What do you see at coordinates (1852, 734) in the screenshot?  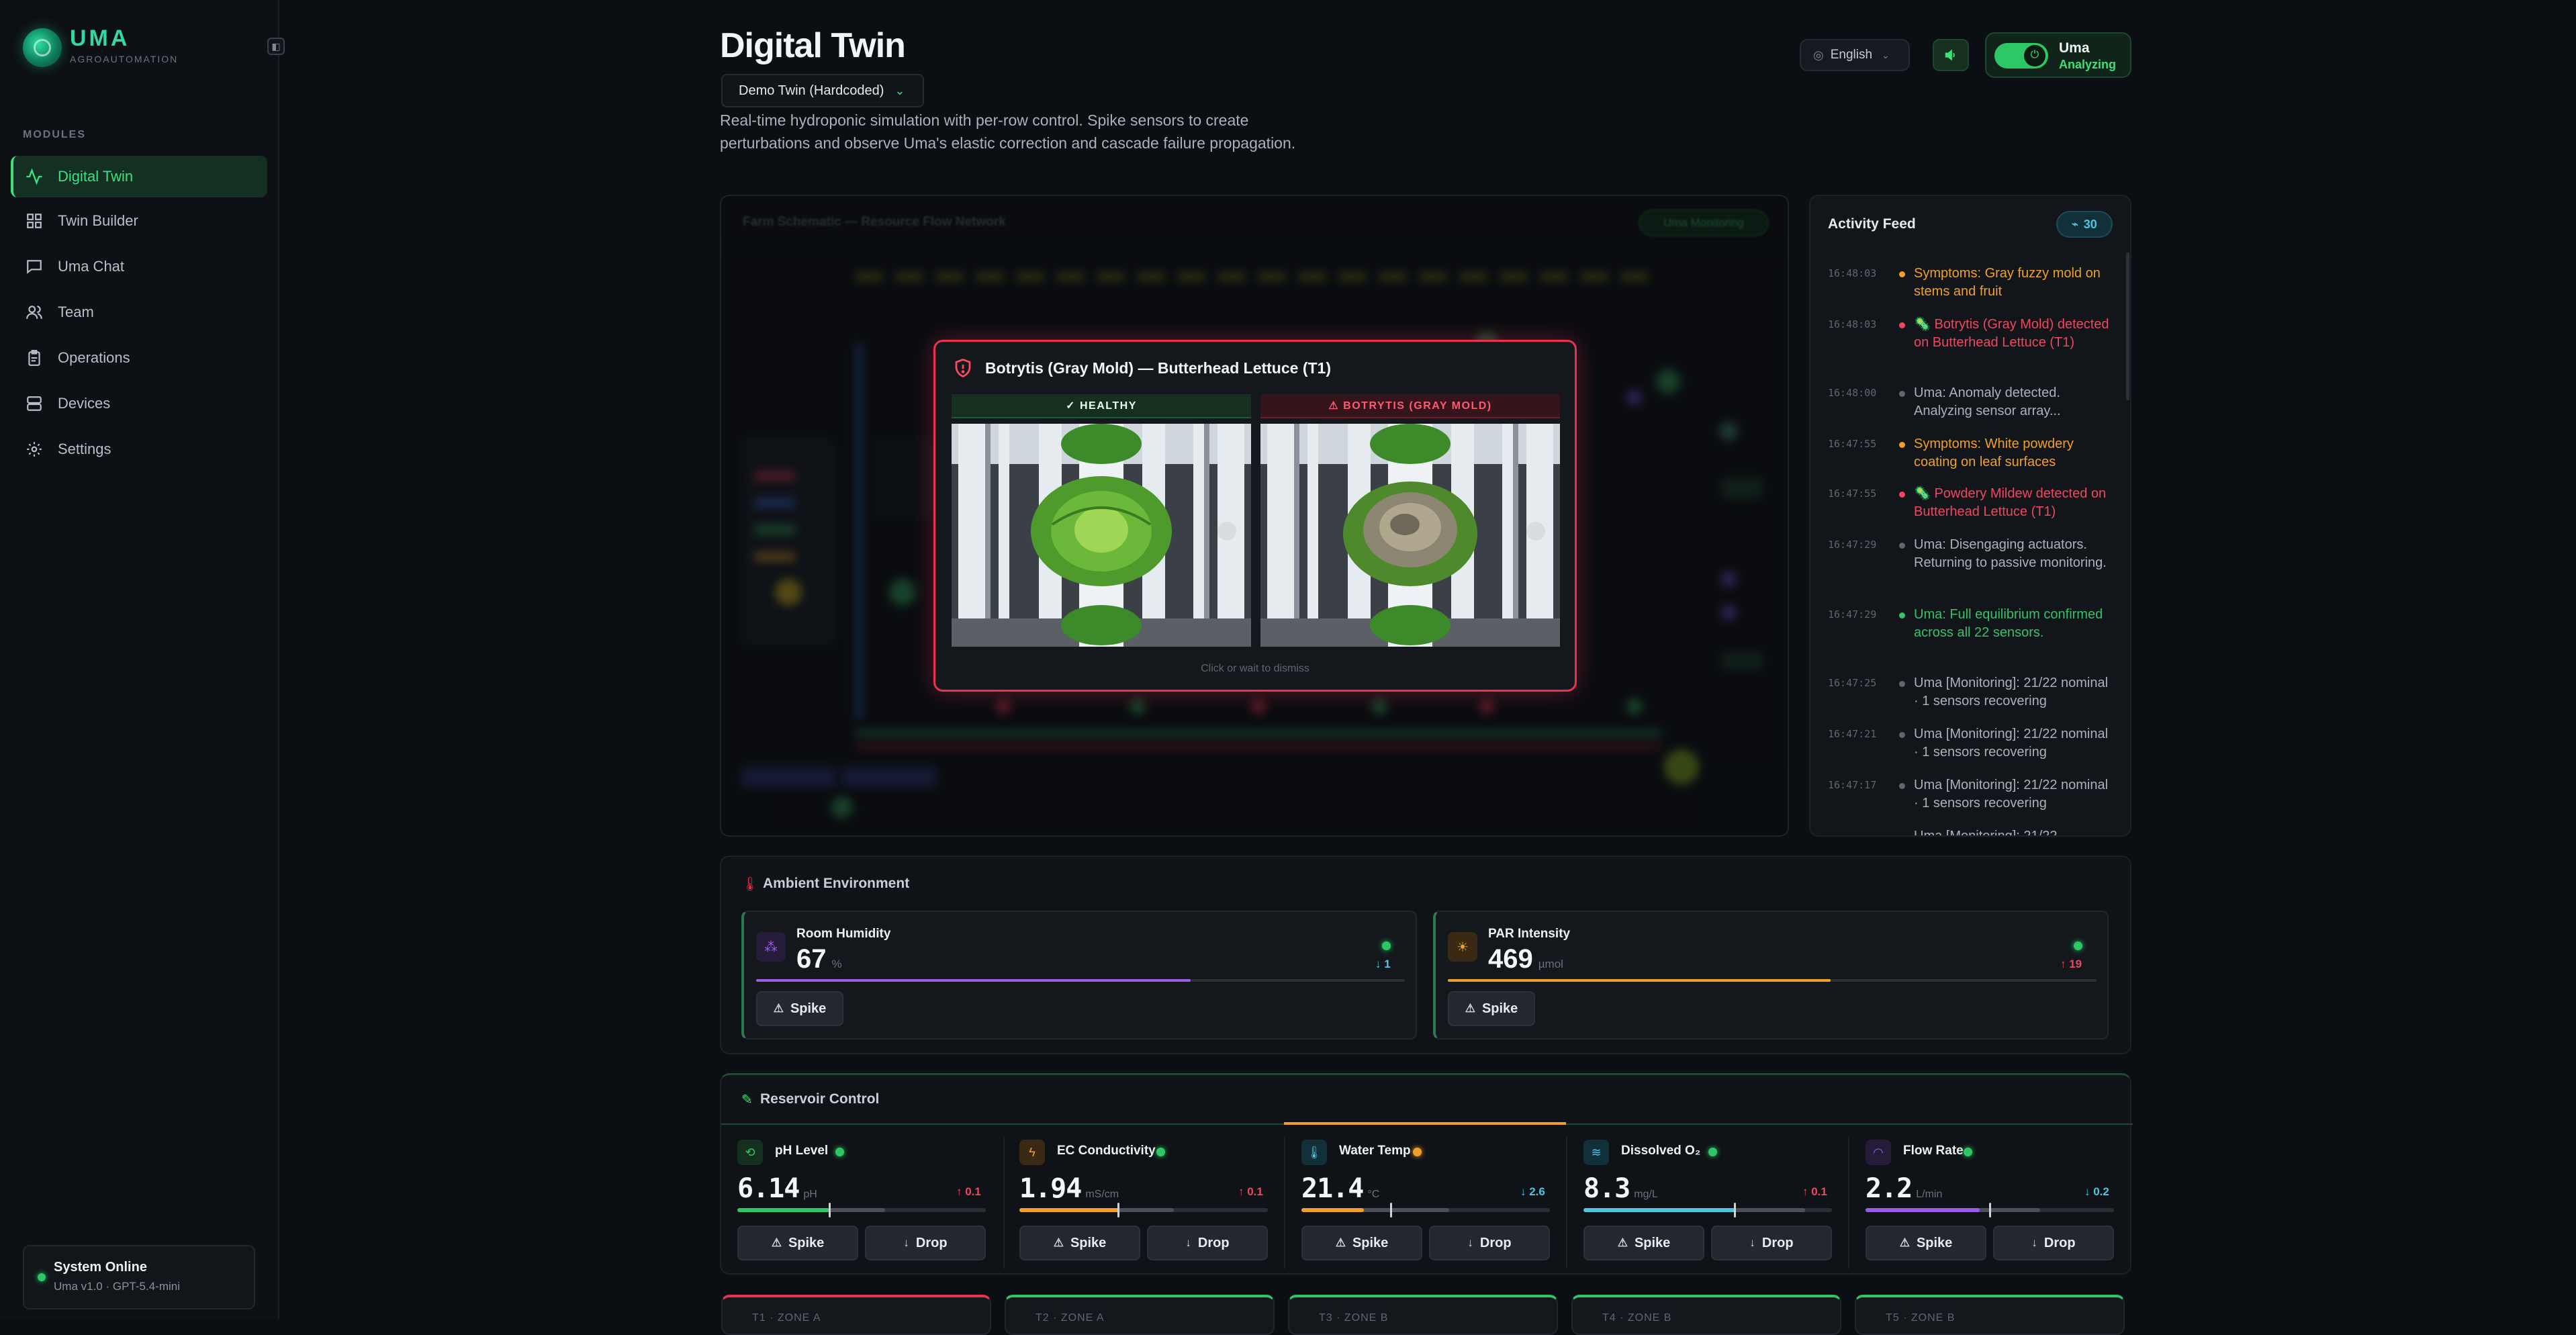 I see `feed-time: 16:47:21` at bounding box center [1852, 734].